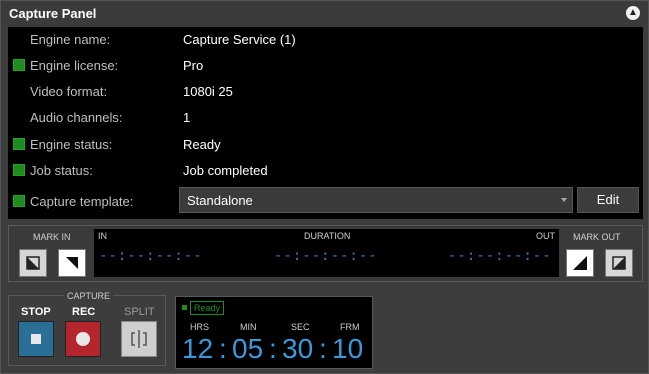 The width and height of the screenshot is (649, 374). What do you see at coordinates (89, 296) in the screenshot?
I see `capture-group-label: CAPTURE` at bounding box center [89, 296].